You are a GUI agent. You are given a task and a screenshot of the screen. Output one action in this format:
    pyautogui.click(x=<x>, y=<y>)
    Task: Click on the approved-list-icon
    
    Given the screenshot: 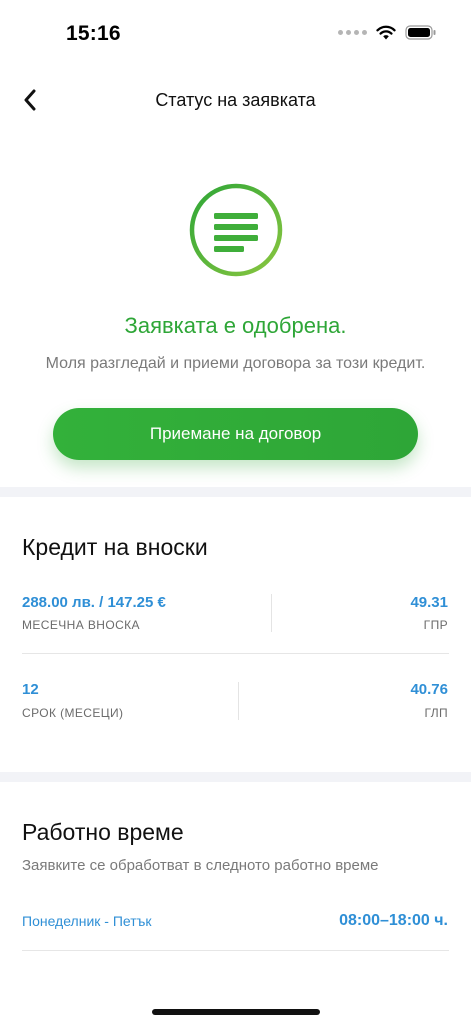 What is the action you would take?
    pyautogui.click(x=236, y=230)
    